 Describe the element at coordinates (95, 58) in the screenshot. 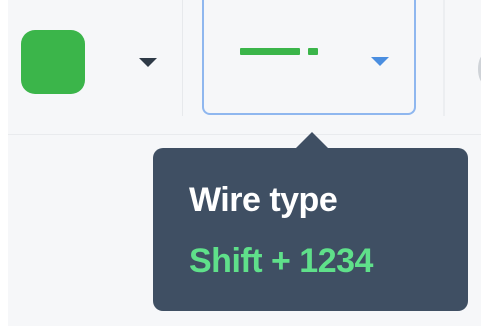

I see `color-picker-group` at that location.